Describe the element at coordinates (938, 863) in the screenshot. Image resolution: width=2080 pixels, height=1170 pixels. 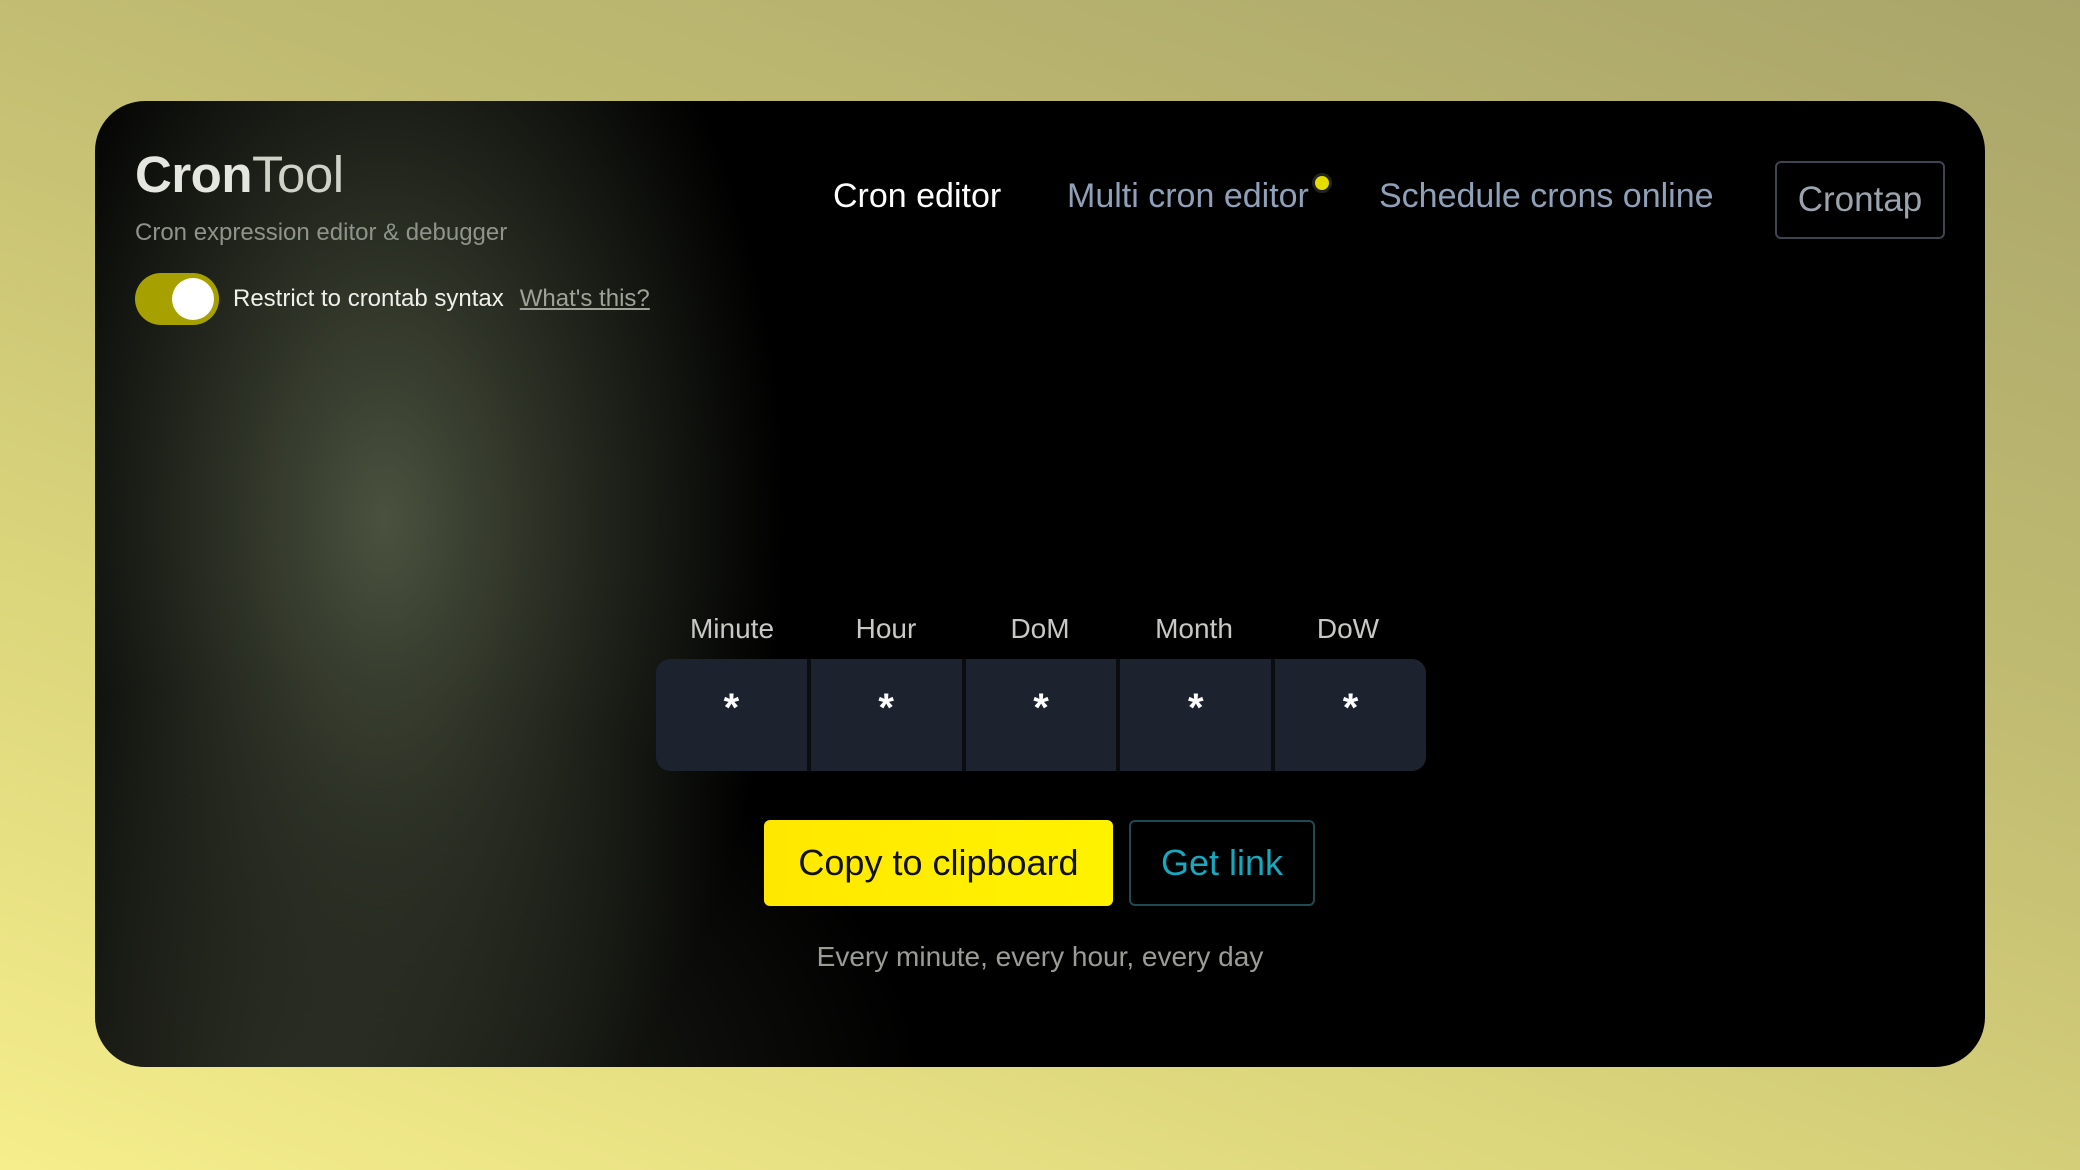
I see `copy-to-clipboard-button: Copy to clipboard` at that location.